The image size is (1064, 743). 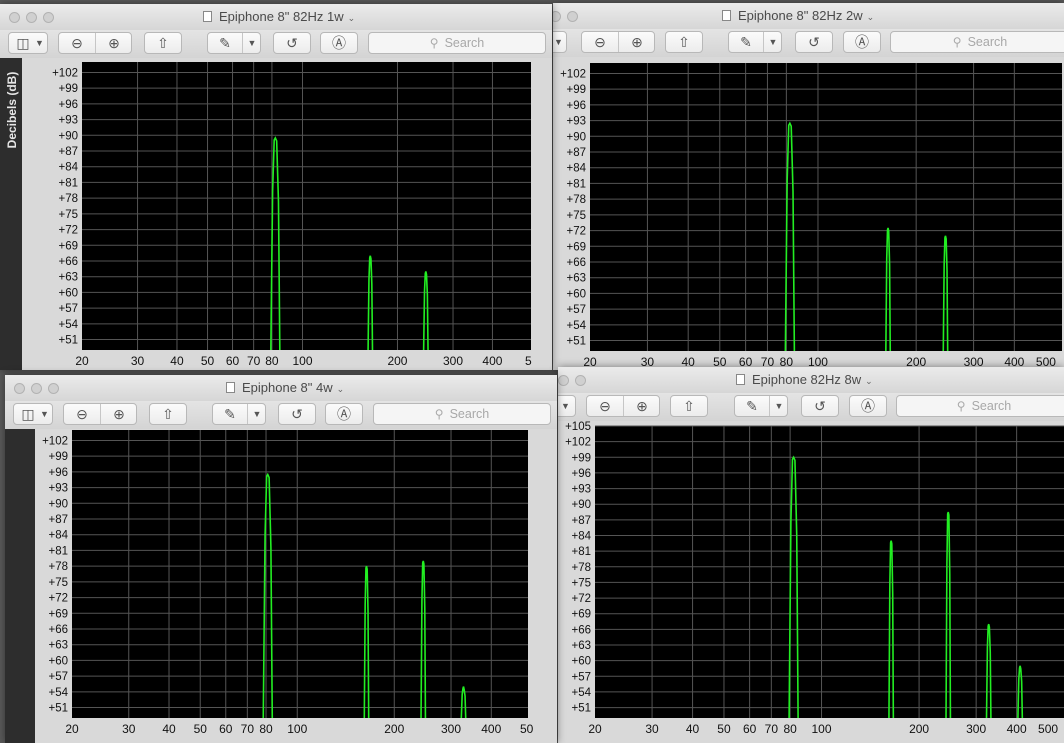 I want to click on window-titlebar: Epiphone 8" 4w ⌄, so click(x=281, y=388).